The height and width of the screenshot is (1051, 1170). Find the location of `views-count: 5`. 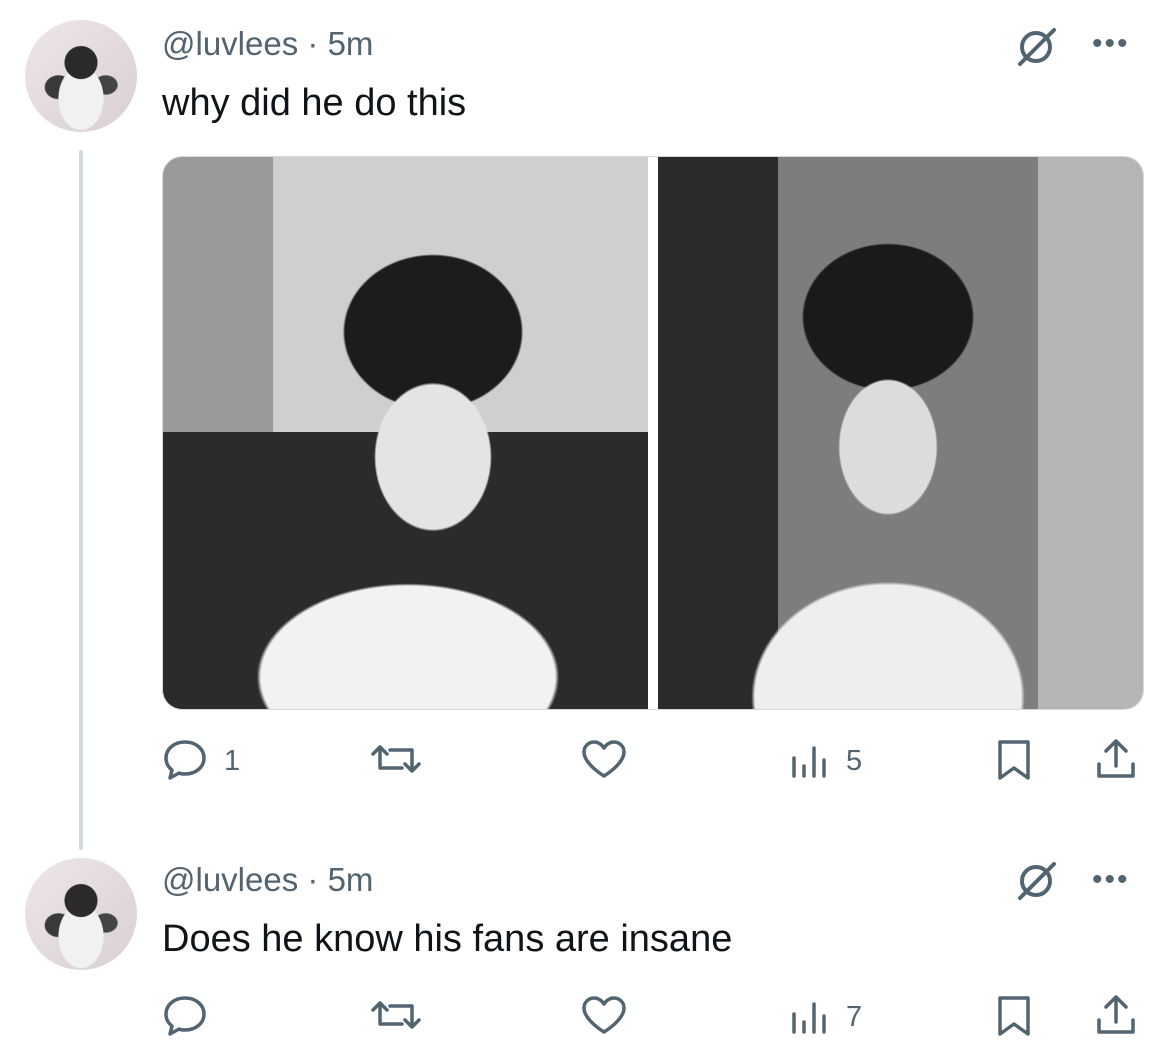

views-count: 5 is located at coordinates (854, 761).